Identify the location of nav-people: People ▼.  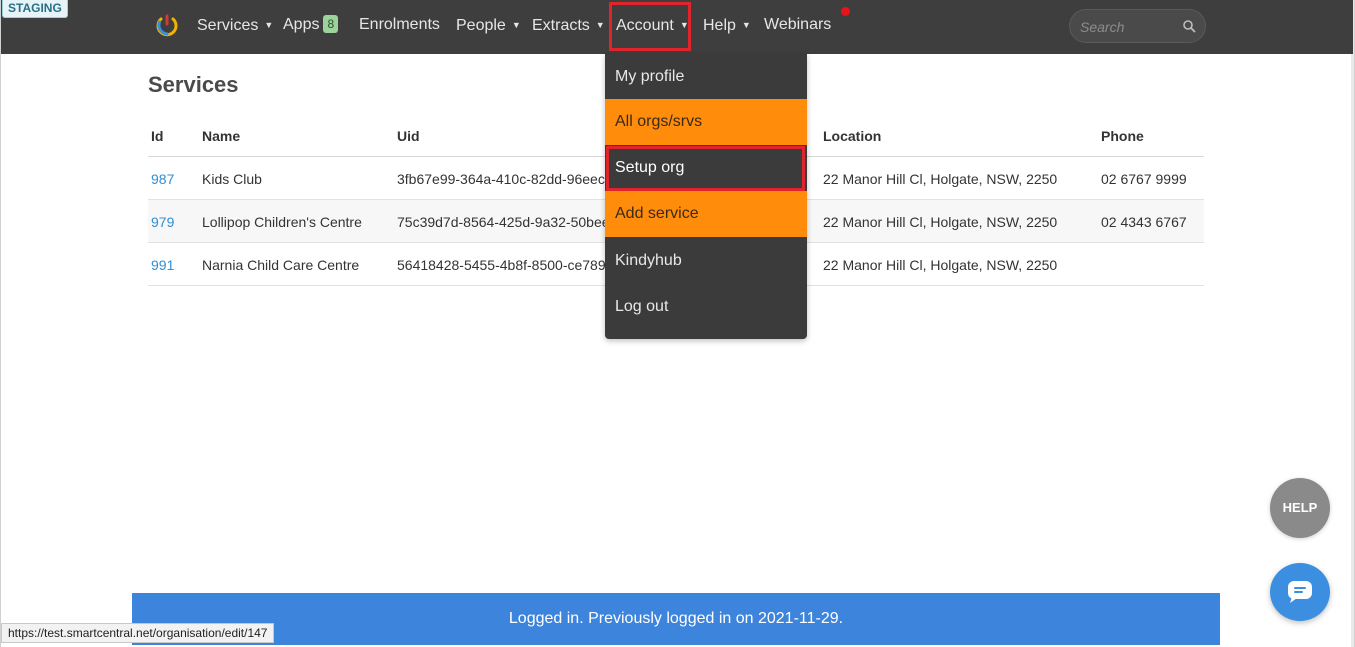
(488, 25).